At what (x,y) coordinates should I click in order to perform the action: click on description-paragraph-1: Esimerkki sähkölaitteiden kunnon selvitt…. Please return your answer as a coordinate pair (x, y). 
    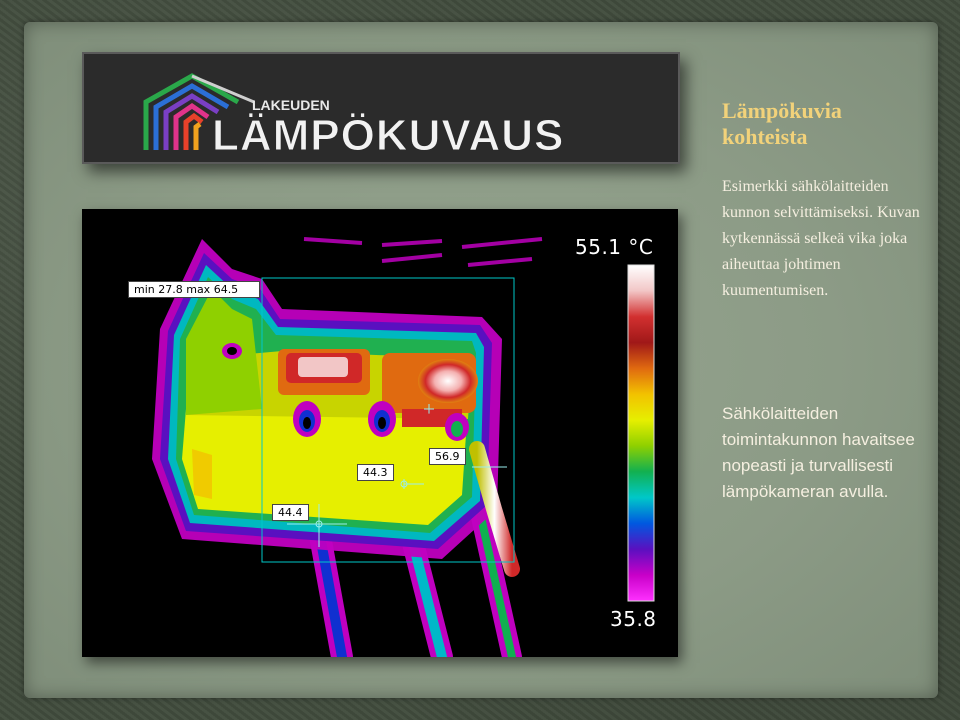
    Looking at the image, I should click on (821, 238).